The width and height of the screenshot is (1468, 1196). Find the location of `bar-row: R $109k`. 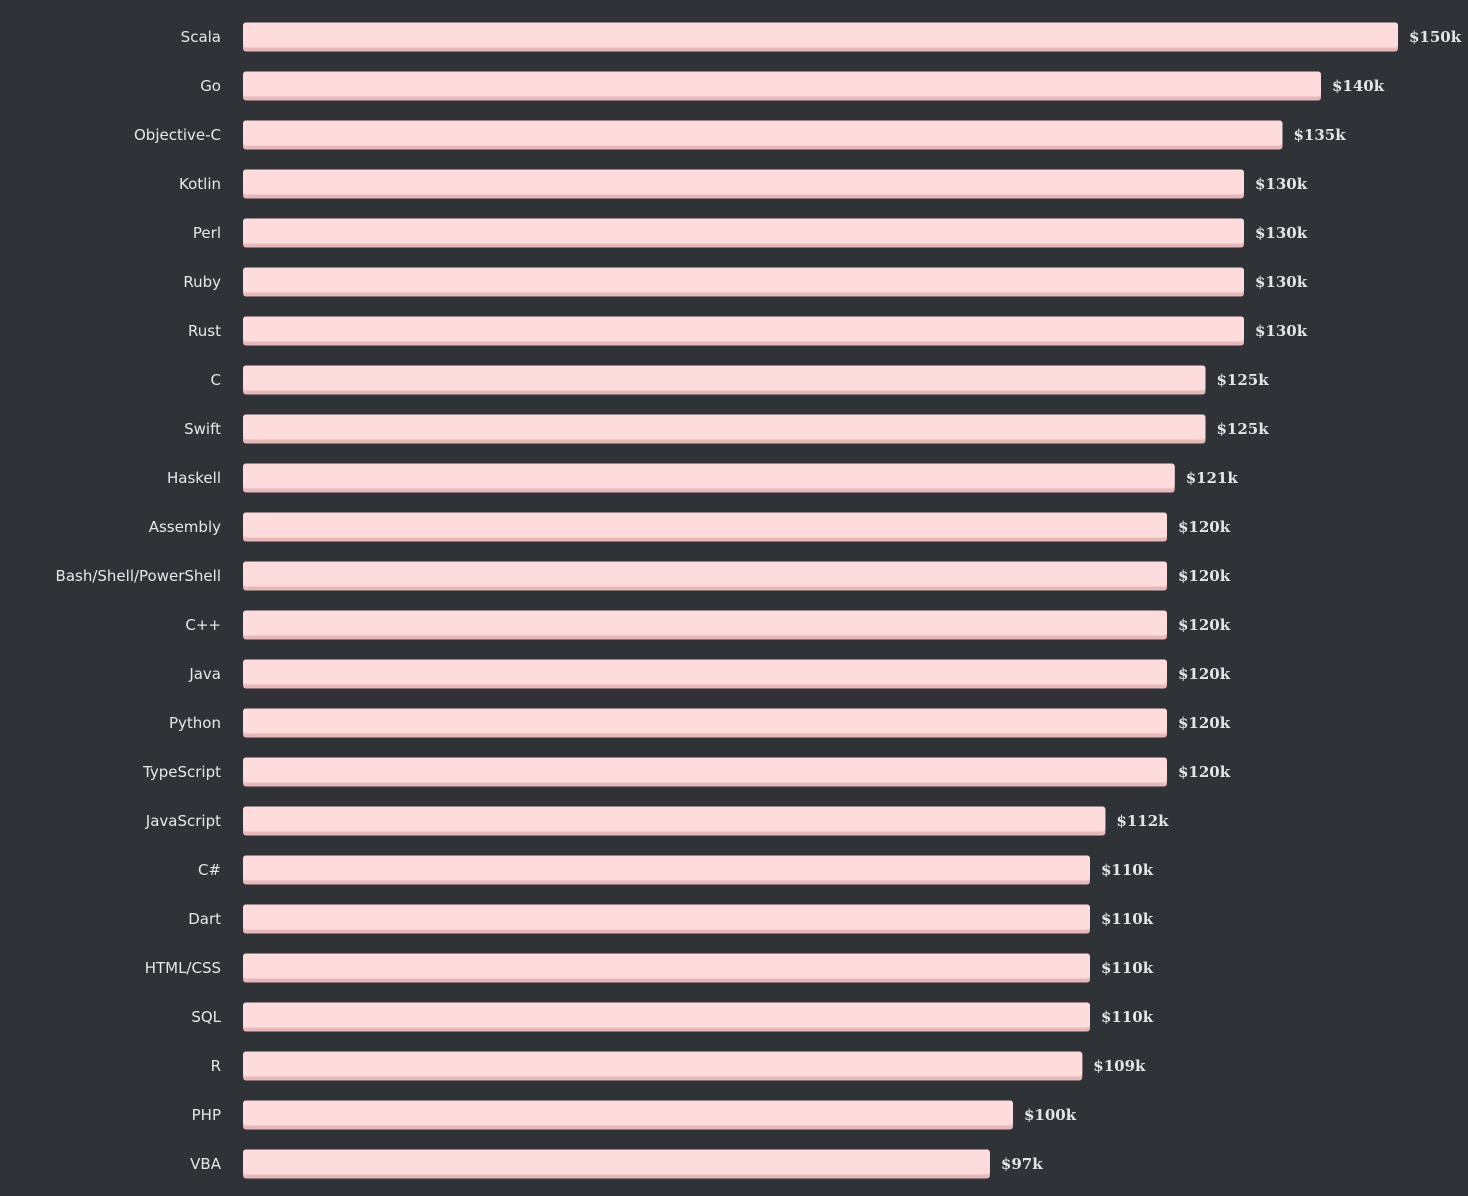

bar-row: R $109k is located at coordinates (678, 1066).